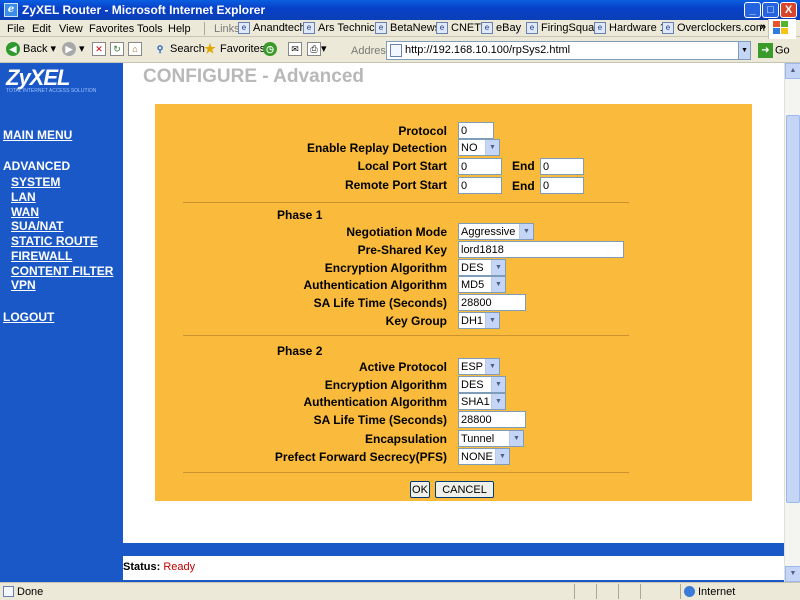  What do you see at coordinates (482, 401) in the screenshot?
I see `phase2-authentication-select: SHA1 ▼` at bounding box center [482, 401].